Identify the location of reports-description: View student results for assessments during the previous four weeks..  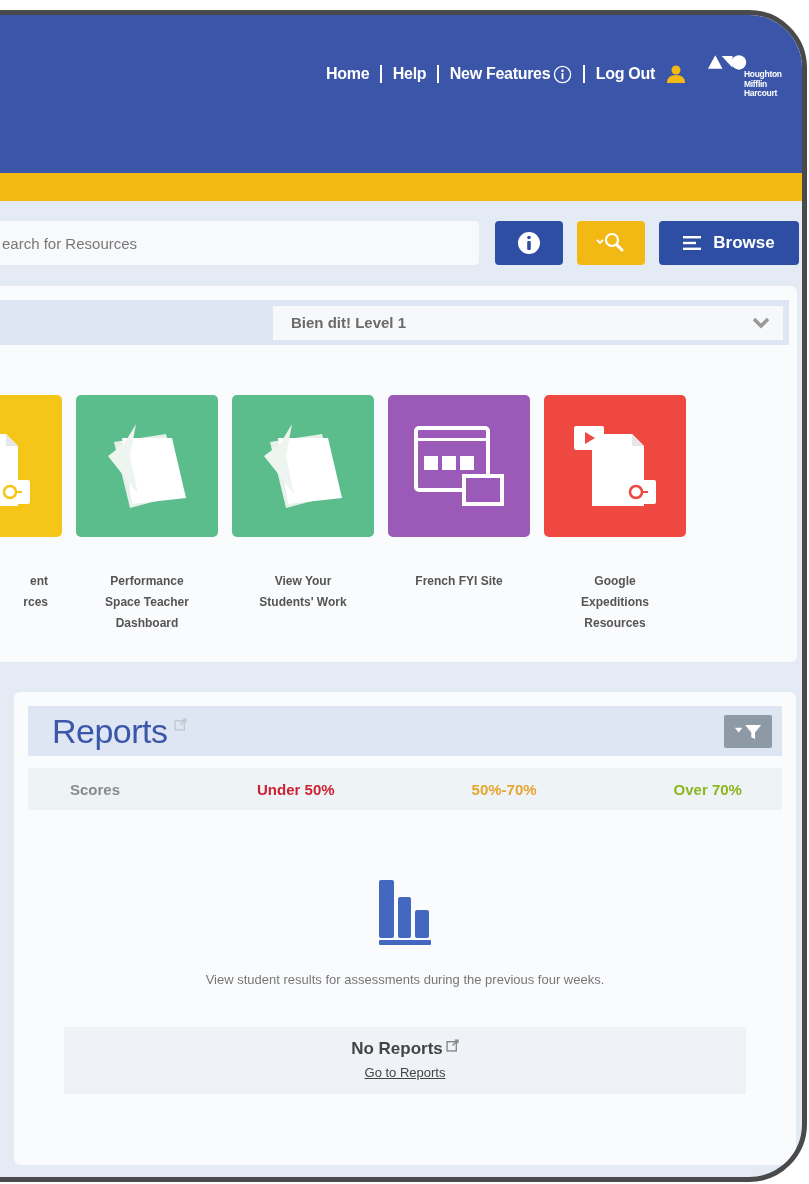
(405, 979).